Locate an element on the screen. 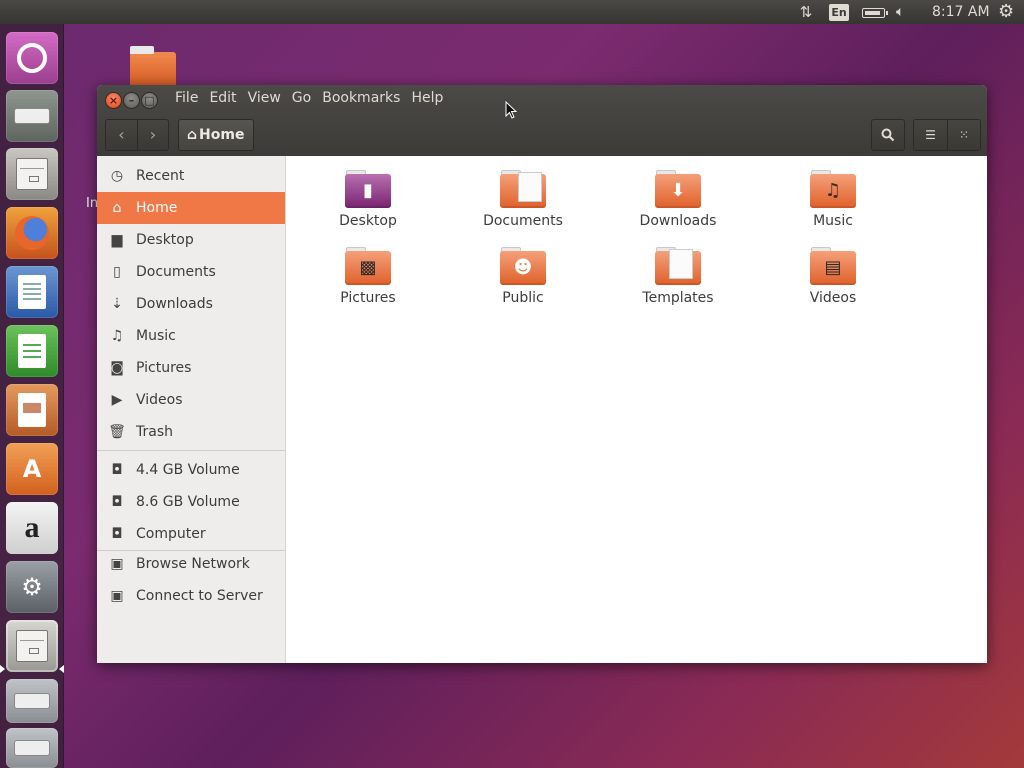 The height and width of the screenshot is (768, 1024). sidebar-item-label: Home is located at coordinates (157, 208).